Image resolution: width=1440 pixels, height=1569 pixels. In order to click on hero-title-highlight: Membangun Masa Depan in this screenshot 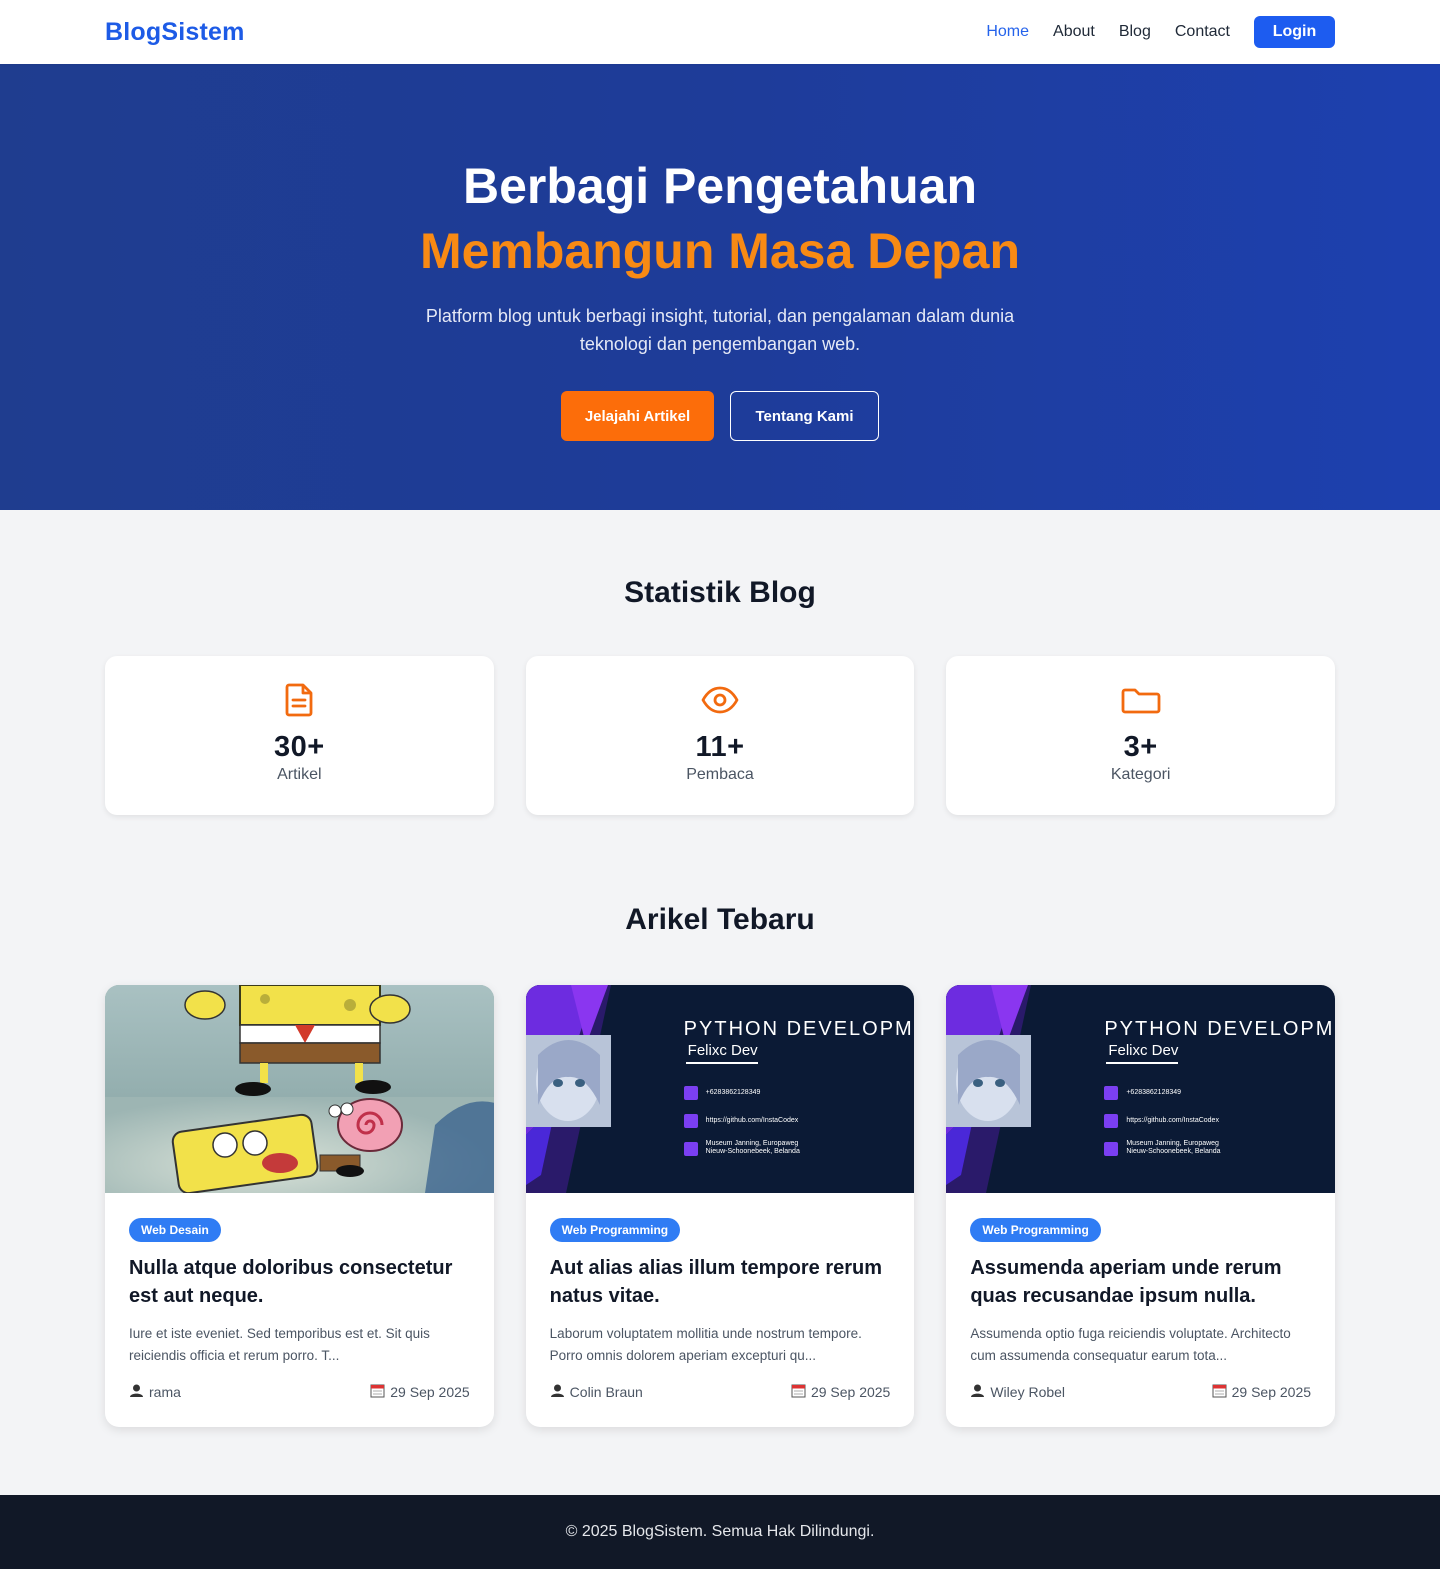, I will do `click(720, 251)`.